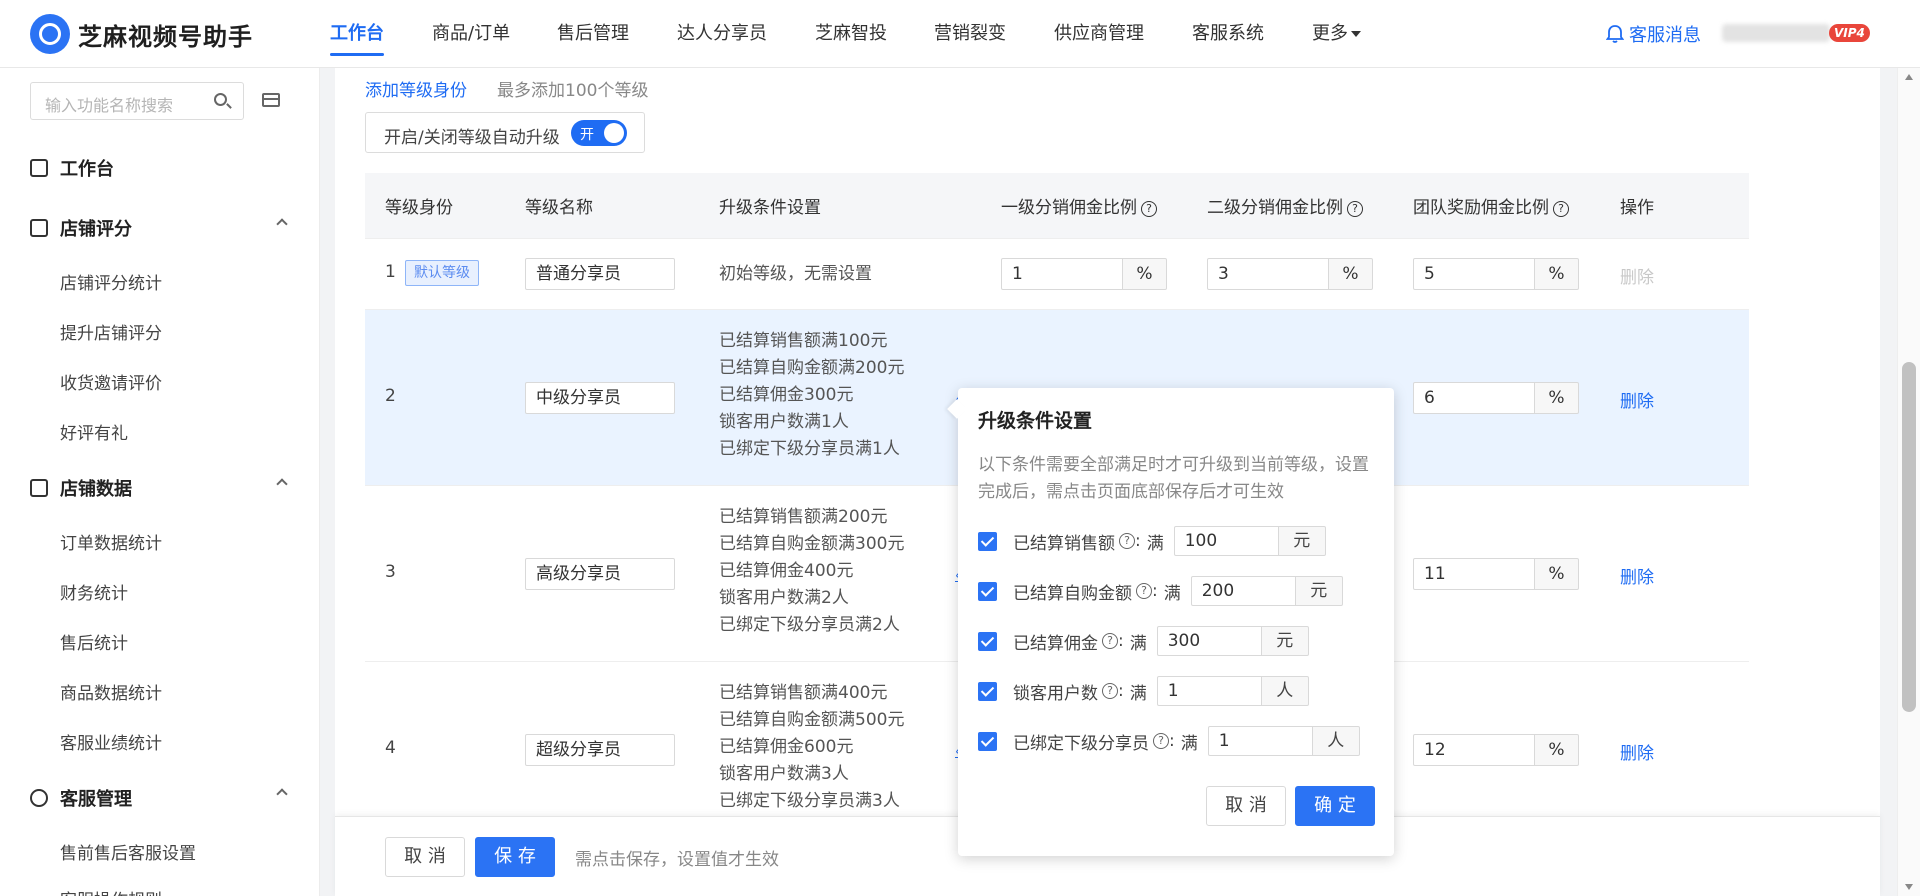 Image resolution: width=1920 pixels, height=896 pixels. Describe the element at coordinates (1474, 398) in the screenshot. I see `rate-3-input: 6` at that location.